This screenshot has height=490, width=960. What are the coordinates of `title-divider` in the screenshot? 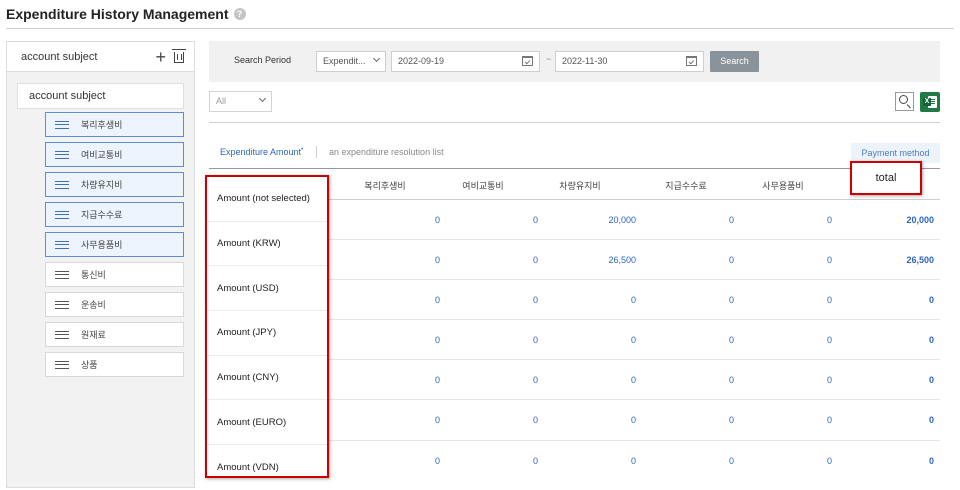 It's located at (480, 28).